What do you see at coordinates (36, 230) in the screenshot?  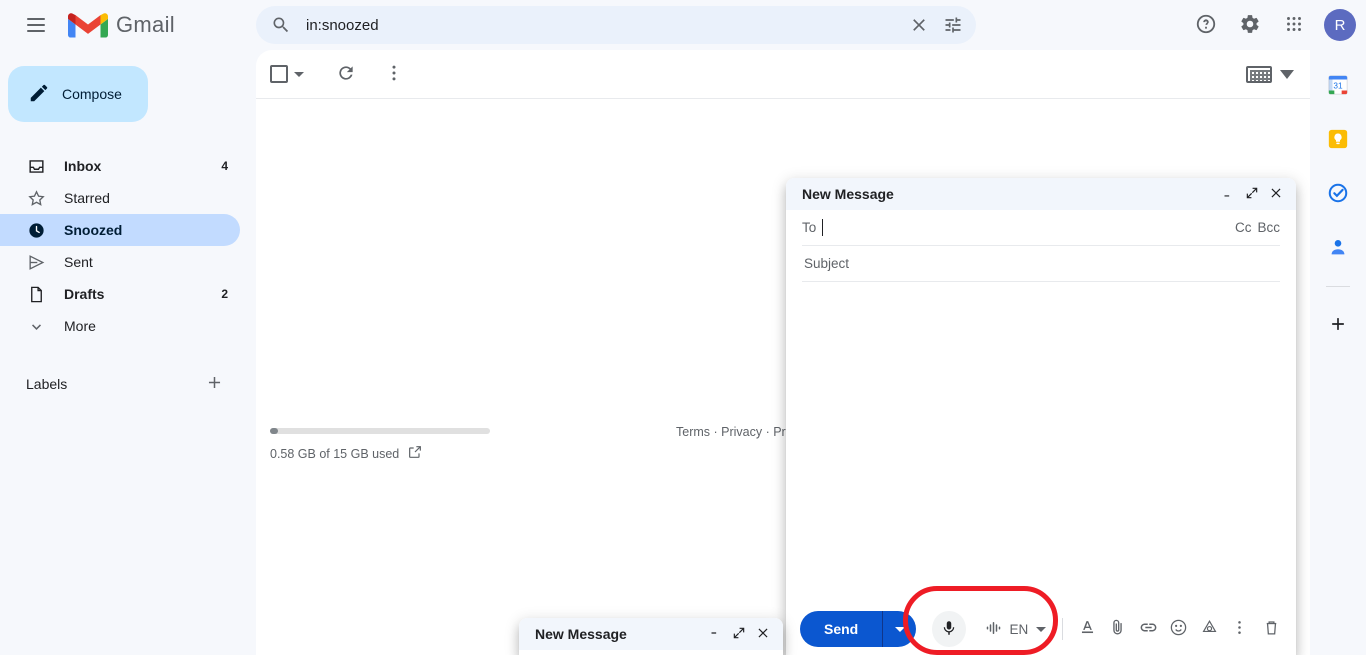 I see `clock-icon` at bounding box center [36, 230].